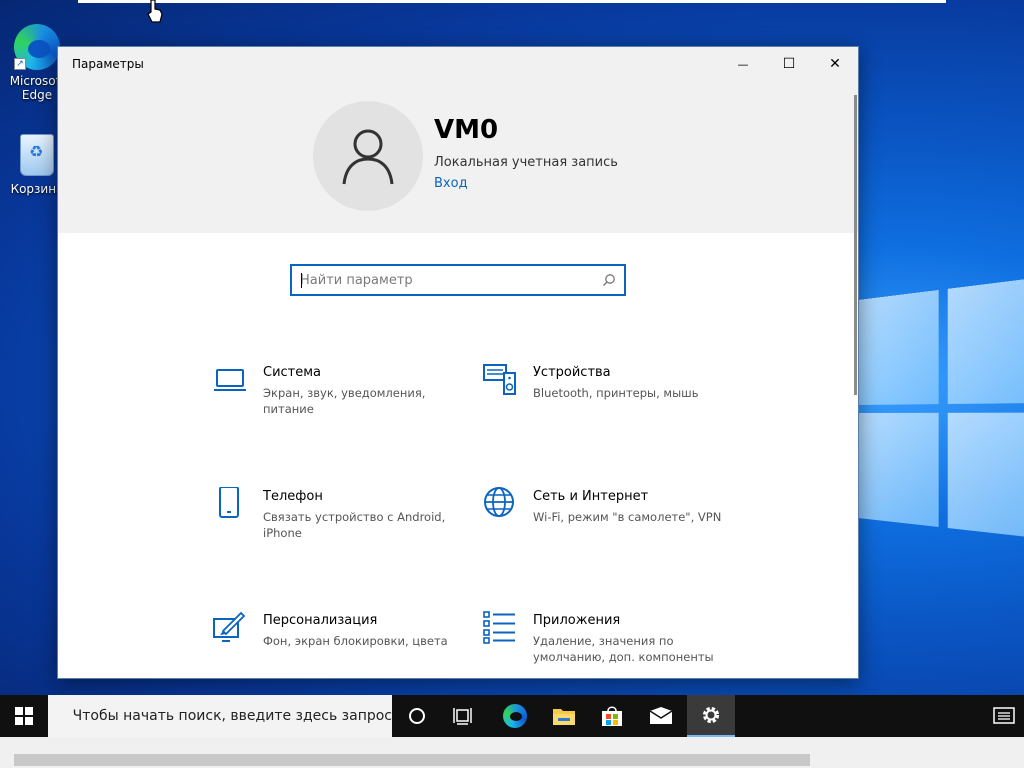  Describe the element at coordinates (301, 280) in the screenshot. I see `text-caret` at that location.